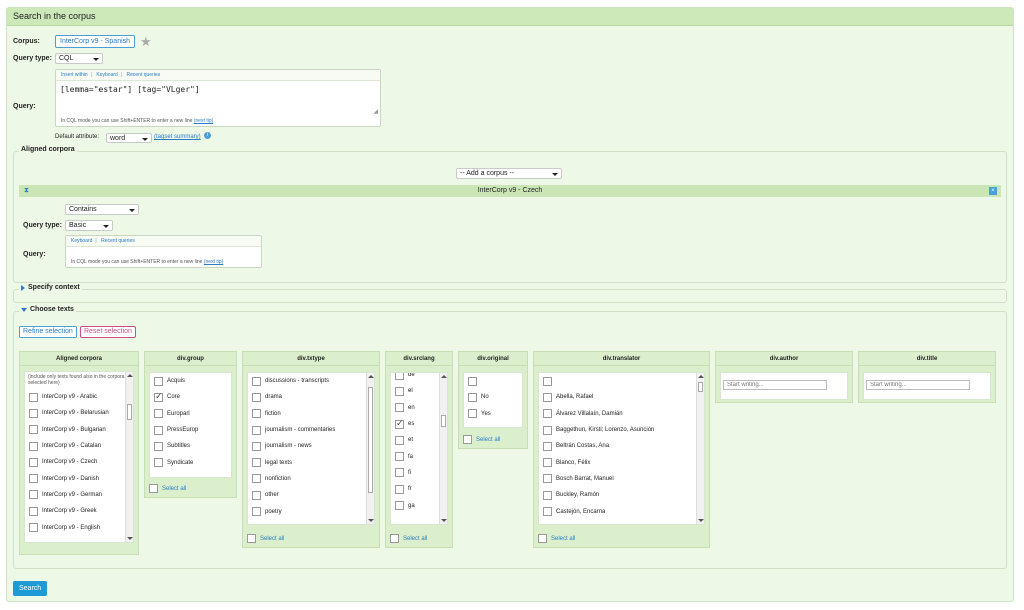  What do you see at coordinates (203, 121) in the screenshot?
I see `next-tip-link: (next tip)` at bounding box center [203, 121].